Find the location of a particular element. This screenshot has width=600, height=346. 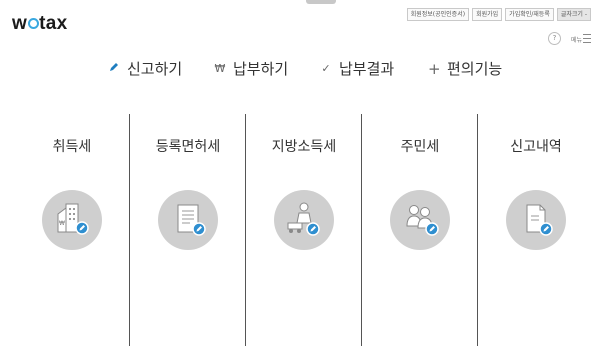

utility-links: 회원정보(공인인증서) 회원가입 가입확인/재등록 글자크기 - is located at coordinates (498, 14).